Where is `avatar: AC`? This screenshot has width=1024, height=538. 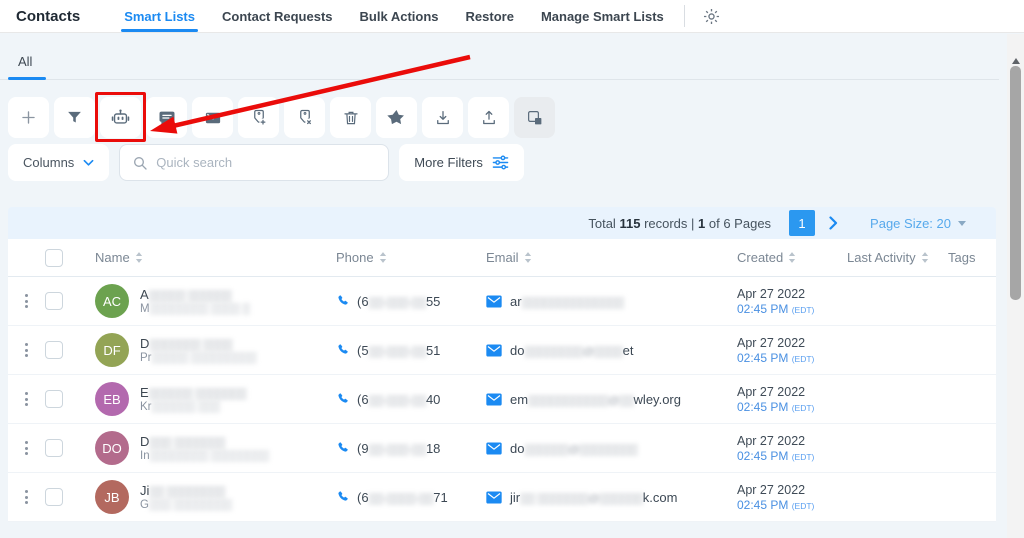 avatar: AC is located at coordinates (112, 301).